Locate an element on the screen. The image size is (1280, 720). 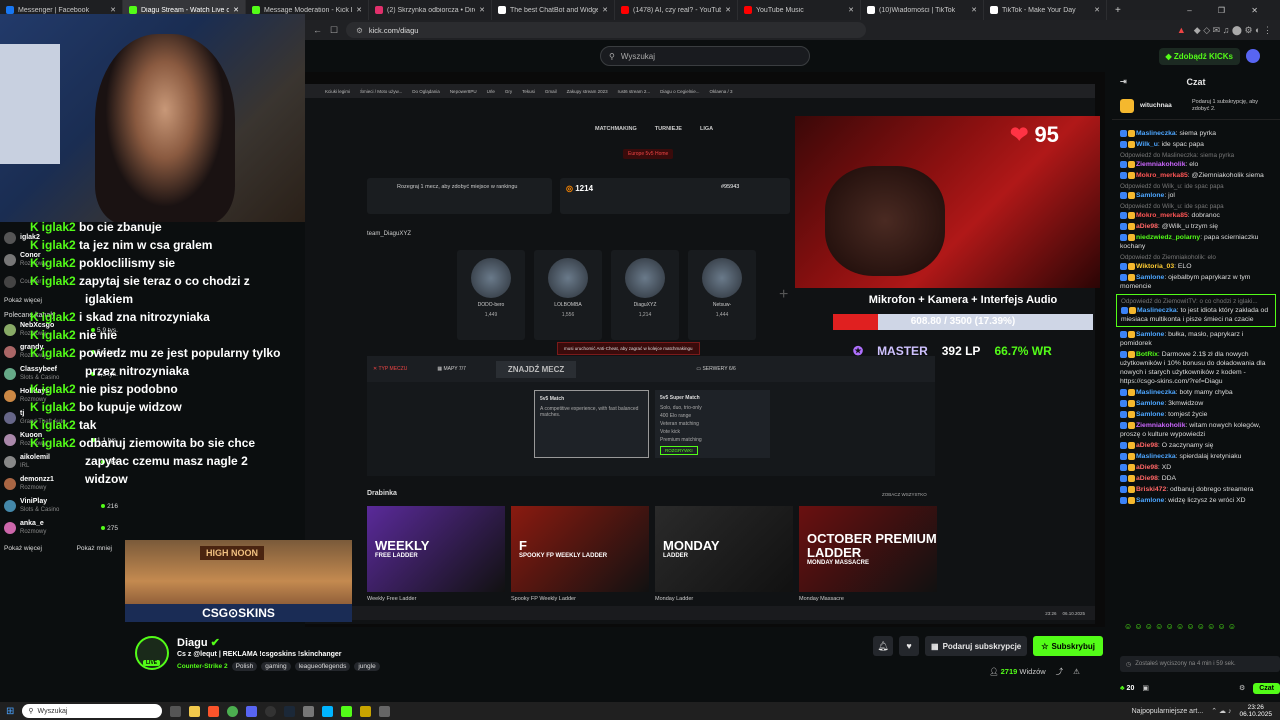
extensions-icon: ◆ ◇ ✉ ♫ ⬤ ⚙ ◐ ⋮ is located at coordinates (1233, 30).